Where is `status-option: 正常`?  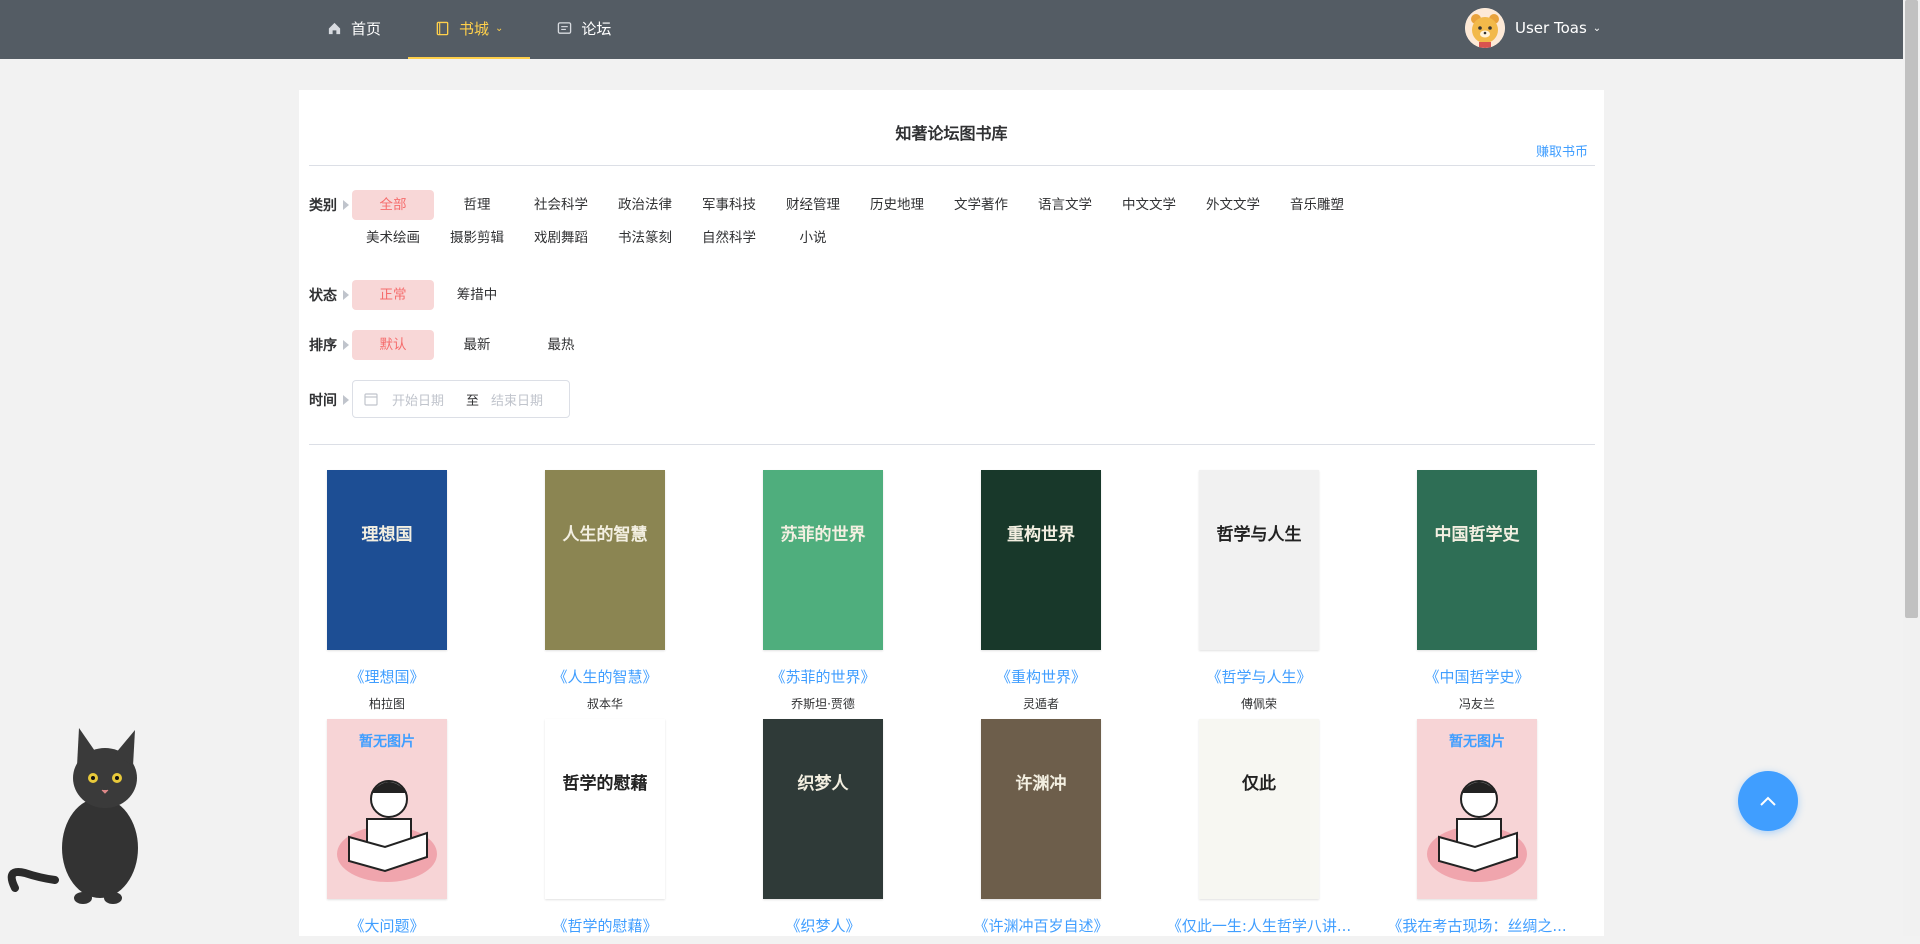
status-option: 正常 is located at coordinates (393, 295).